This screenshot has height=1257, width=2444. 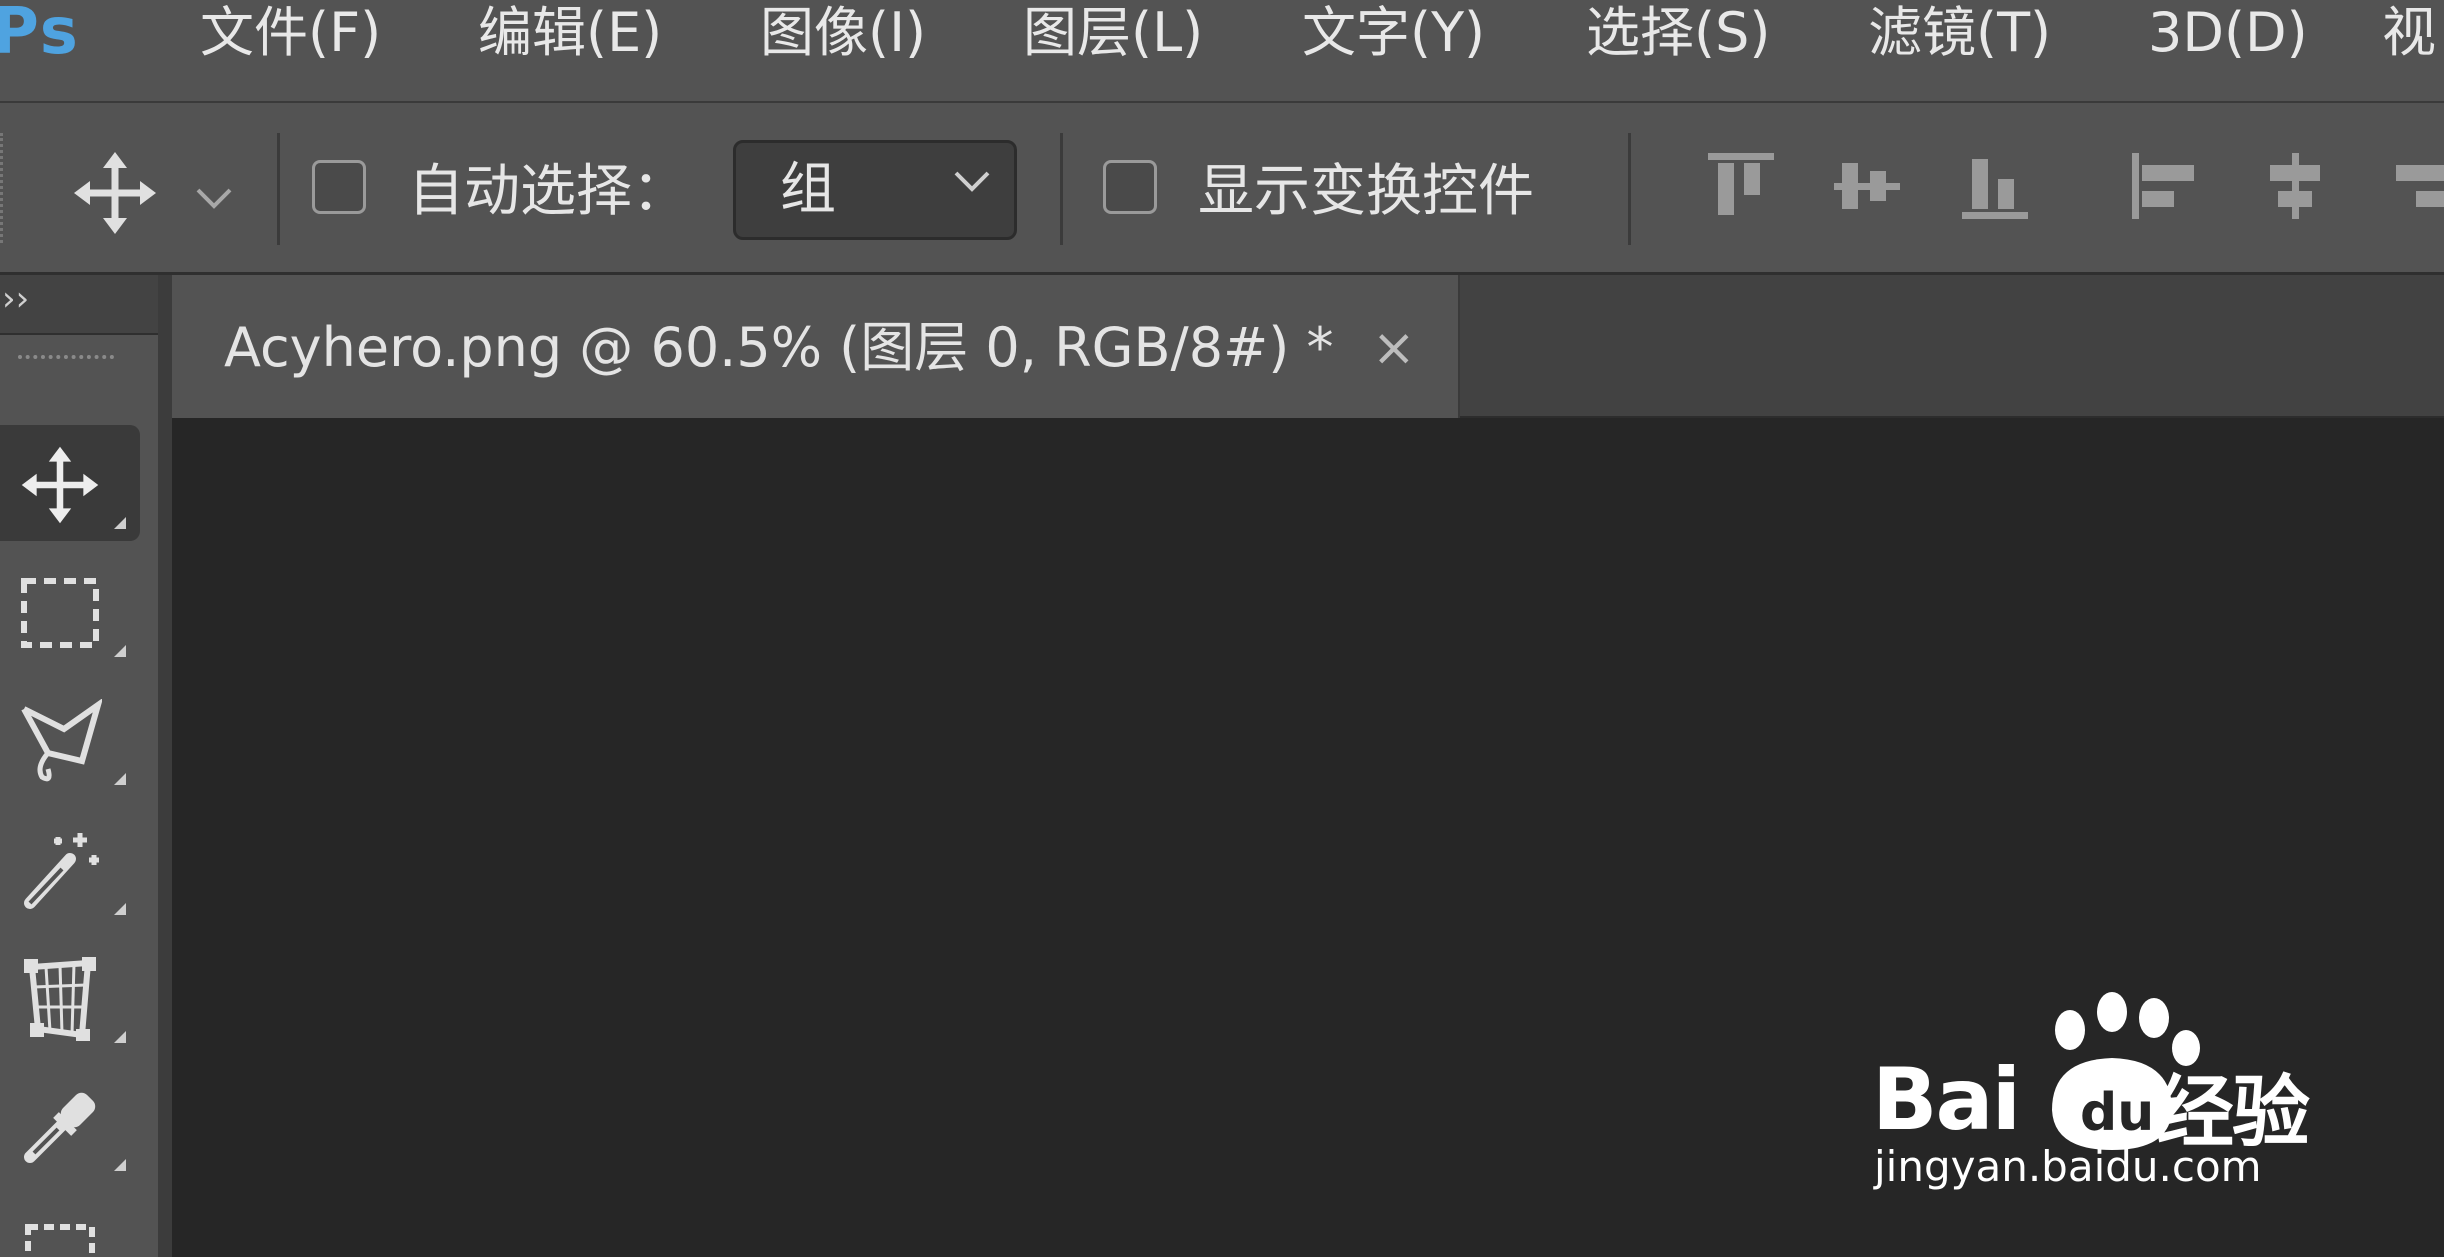 I want to click on document-tab: Acyhero.png @ 60.5% (图层 0, RGB/8#) * ×, so click(x=816, y=346).